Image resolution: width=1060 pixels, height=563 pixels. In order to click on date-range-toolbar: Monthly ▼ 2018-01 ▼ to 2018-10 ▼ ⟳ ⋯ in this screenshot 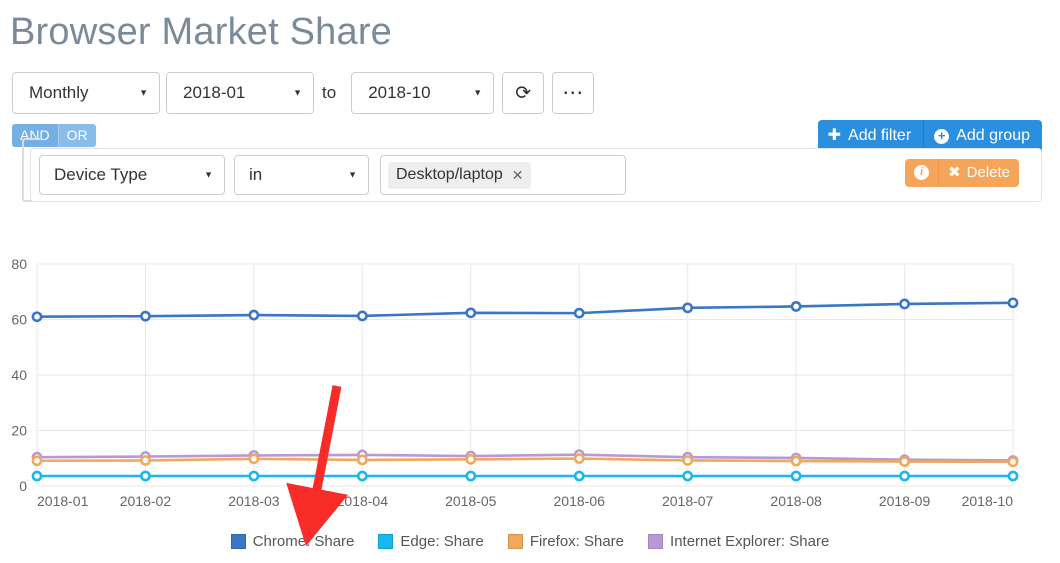, I will do `click(536, 93)`.